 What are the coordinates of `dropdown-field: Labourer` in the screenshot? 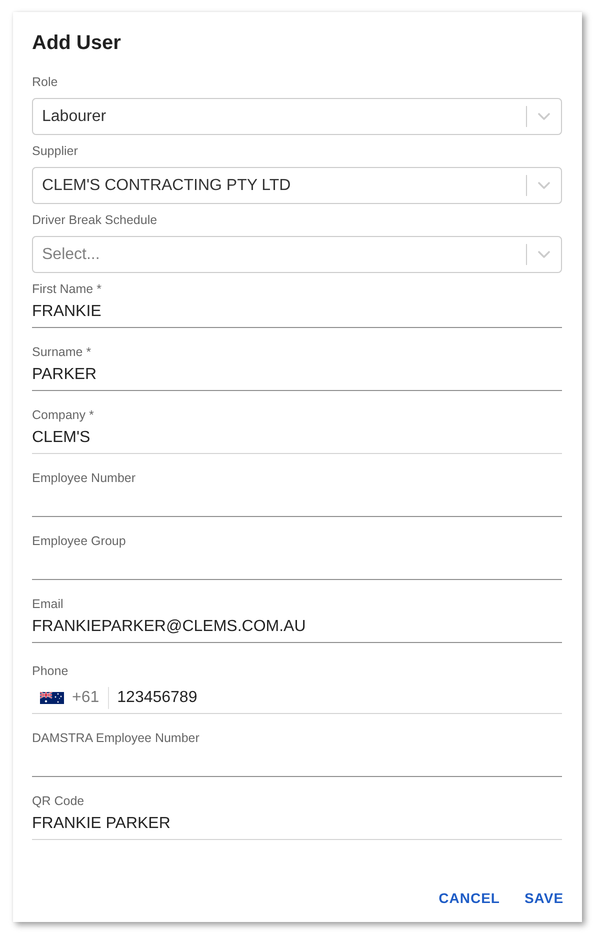 It's located at (297, 116).